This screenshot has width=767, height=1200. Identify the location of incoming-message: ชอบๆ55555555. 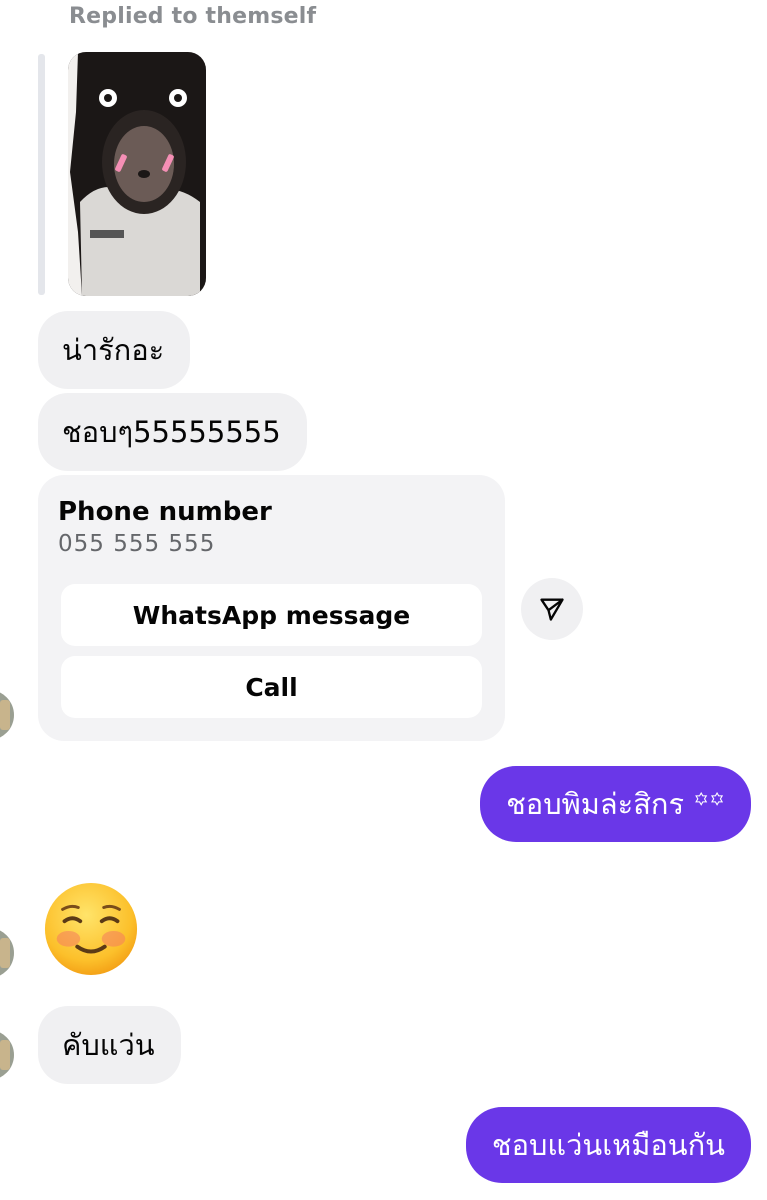
(172, 432).